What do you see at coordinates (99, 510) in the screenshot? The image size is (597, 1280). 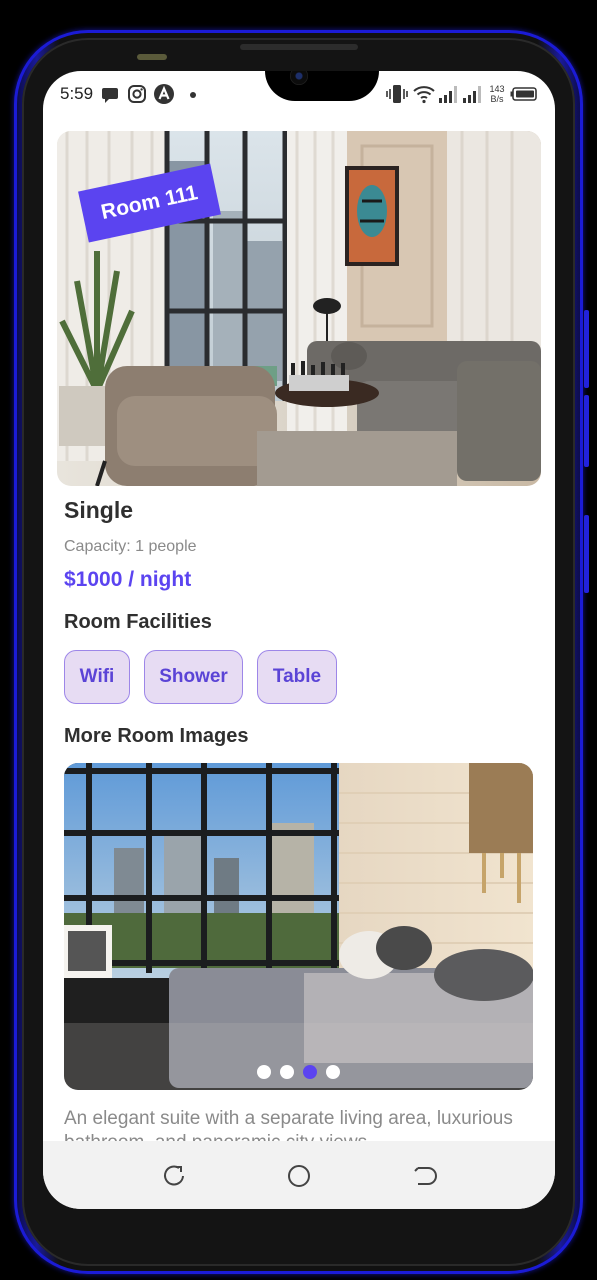 I see `room-type-title: Single` at bounding box center [99, 510].